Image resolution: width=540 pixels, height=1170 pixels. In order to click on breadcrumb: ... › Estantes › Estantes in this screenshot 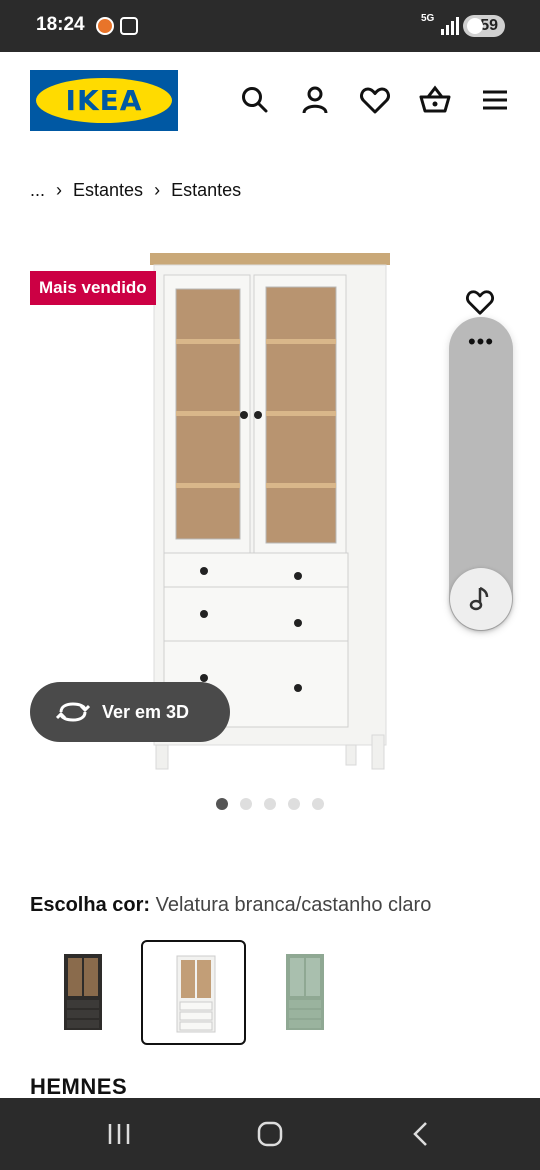, I will do `click(135, 190)`.